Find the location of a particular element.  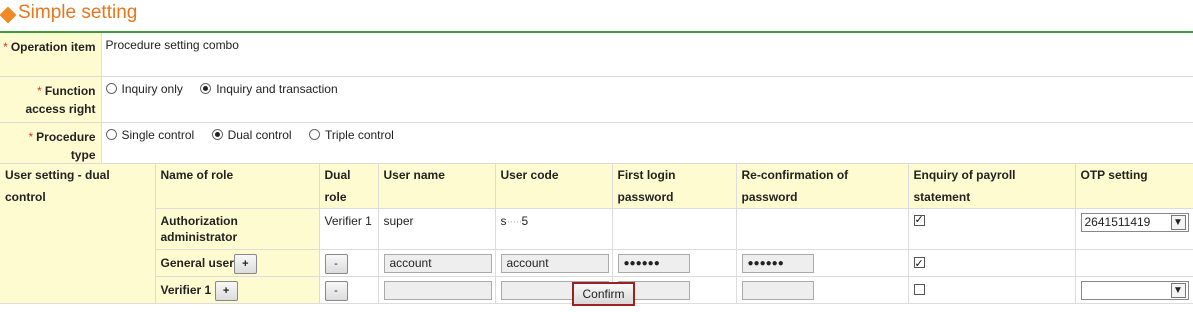

radio-inquiry-only: Inquiry only is located at coordinates (144, 89).